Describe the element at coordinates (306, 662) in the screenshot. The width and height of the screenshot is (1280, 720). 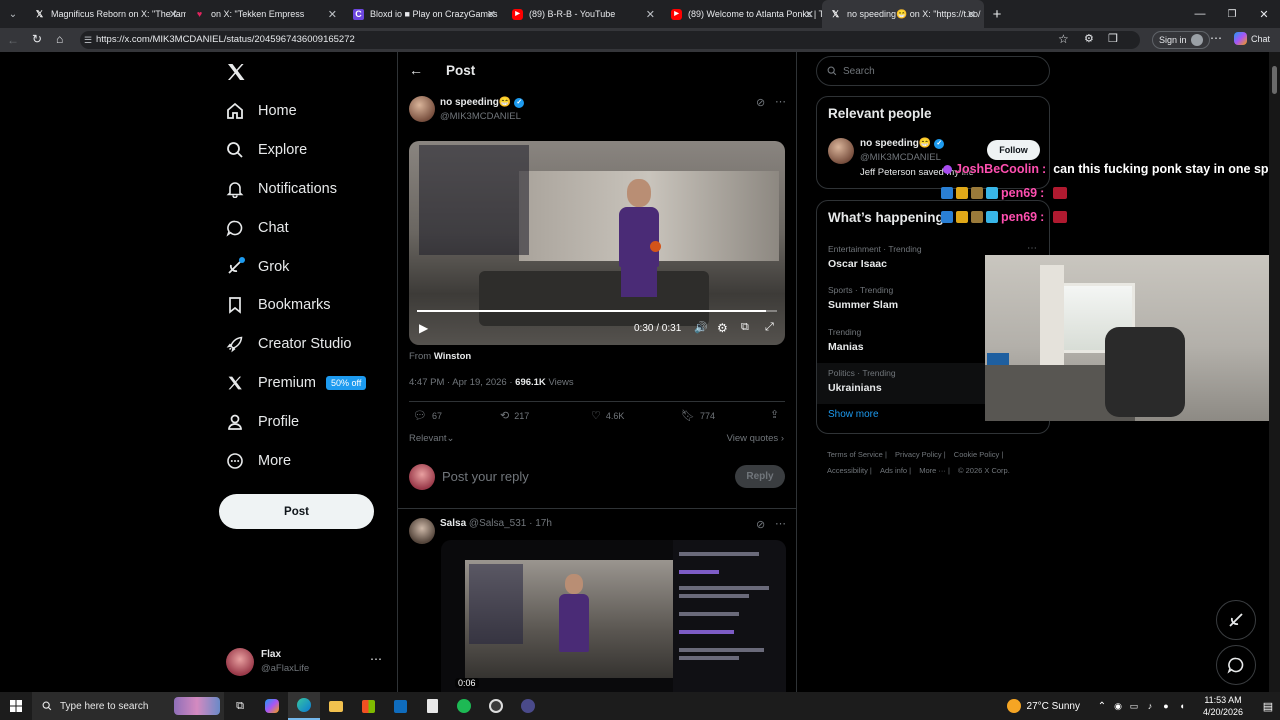
I see `account-switcher: Flax @aFlaxLife ⋯` at that location.